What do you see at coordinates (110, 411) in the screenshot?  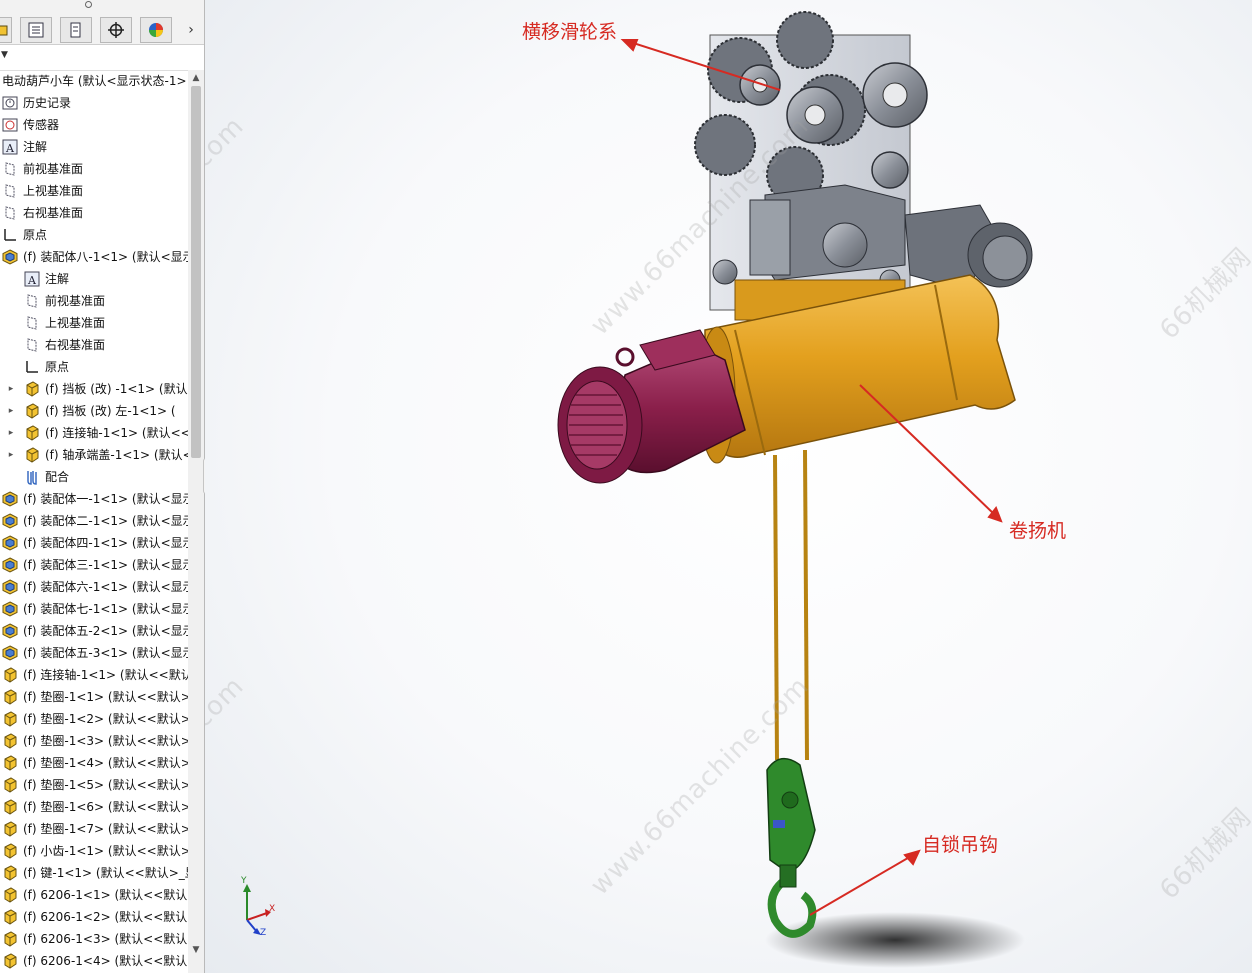 I see `tree-item-label: (f) 挡板 (改) 左-1<1> (` at bounding box center [110, 411].